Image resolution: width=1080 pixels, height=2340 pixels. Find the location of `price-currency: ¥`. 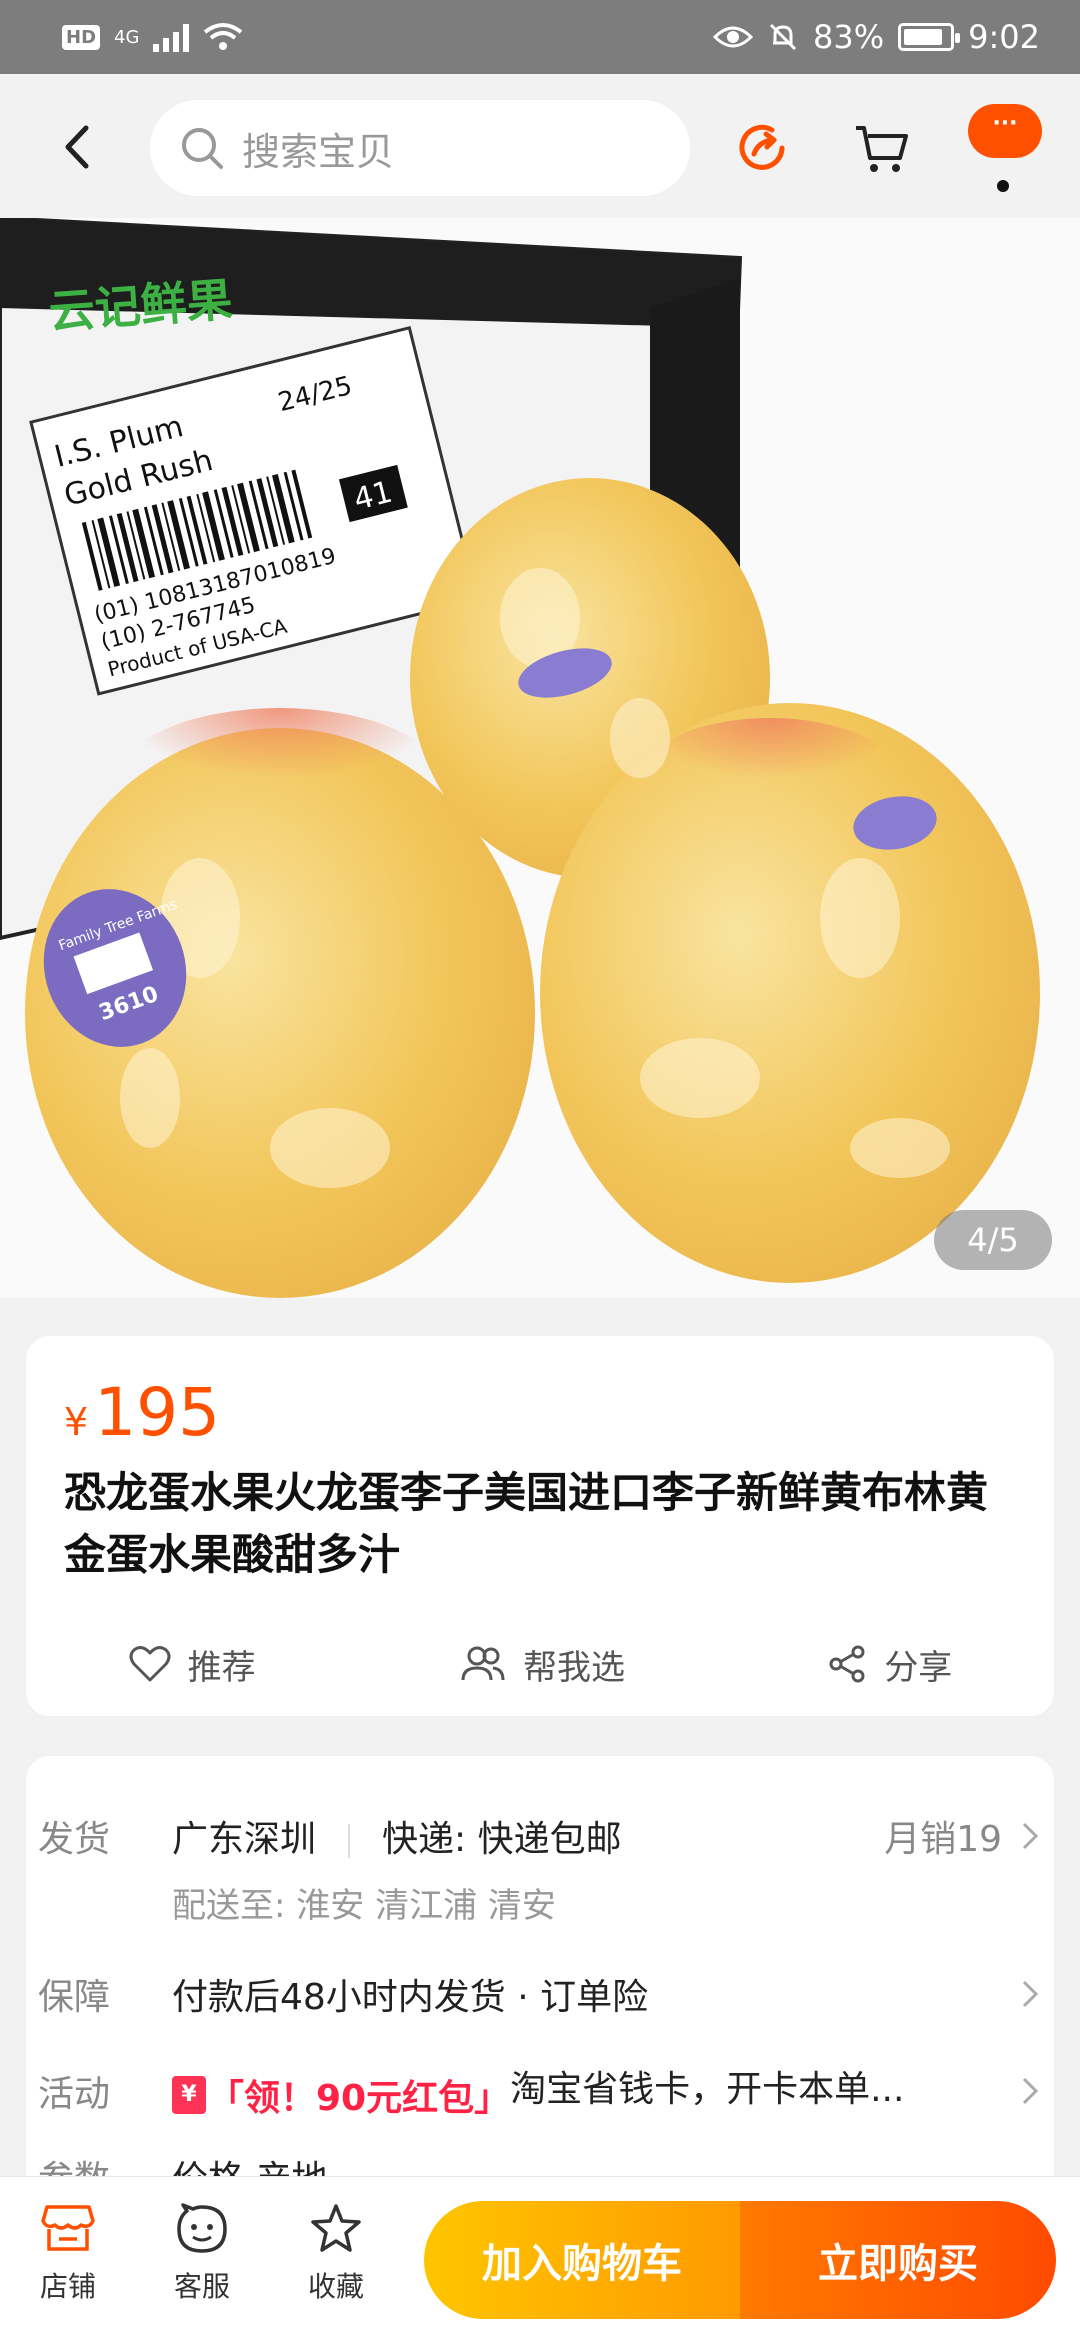

price-currency: ¥ is located at coordinates (76, 1422).